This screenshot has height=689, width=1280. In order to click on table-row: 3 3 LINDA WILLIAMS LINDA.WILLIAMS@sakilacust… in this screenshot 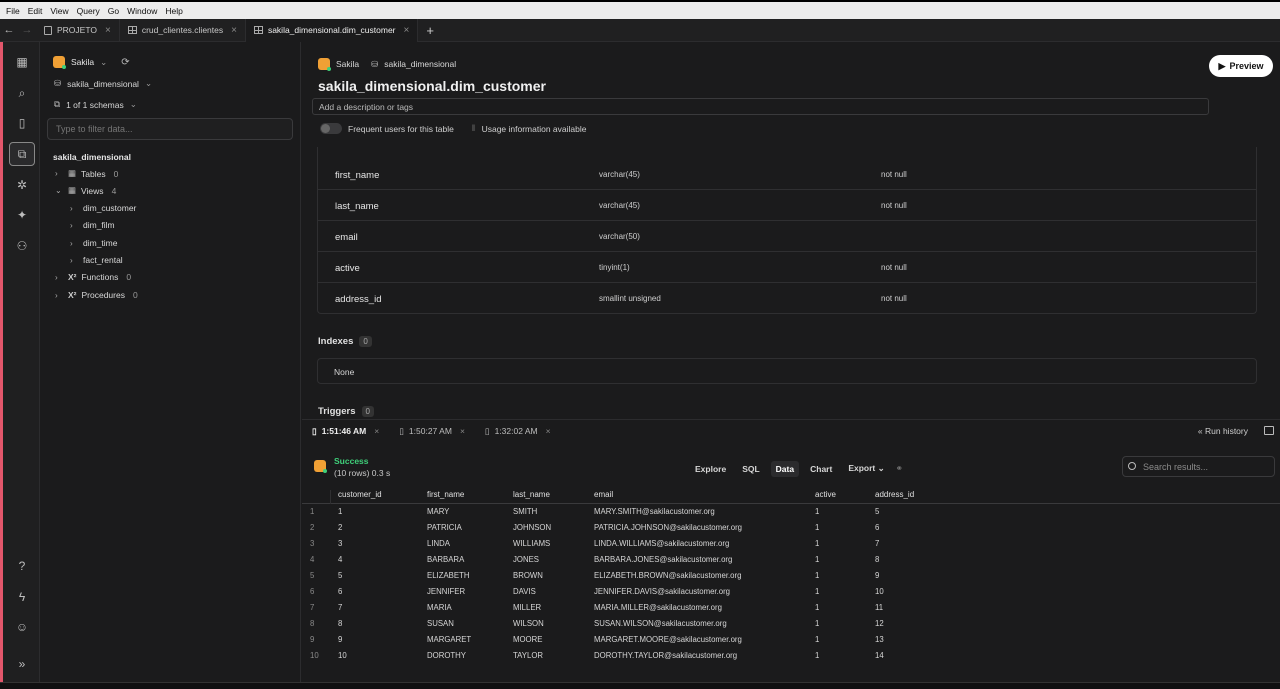, I will do `click(791, 547)`.